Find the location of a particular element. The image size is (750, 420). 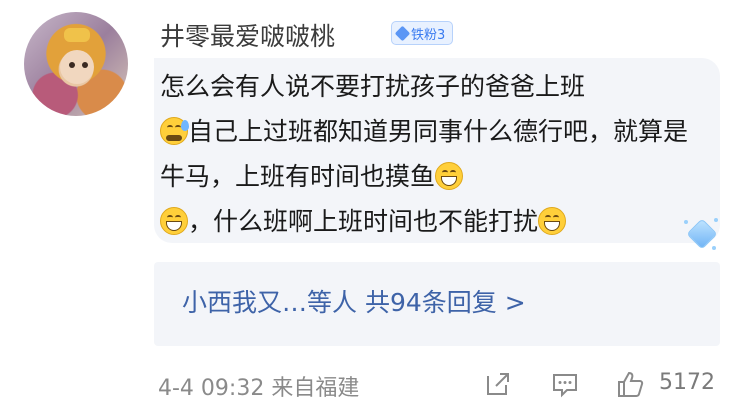

thumbs-up-icon is located at coordinates (630, 384).